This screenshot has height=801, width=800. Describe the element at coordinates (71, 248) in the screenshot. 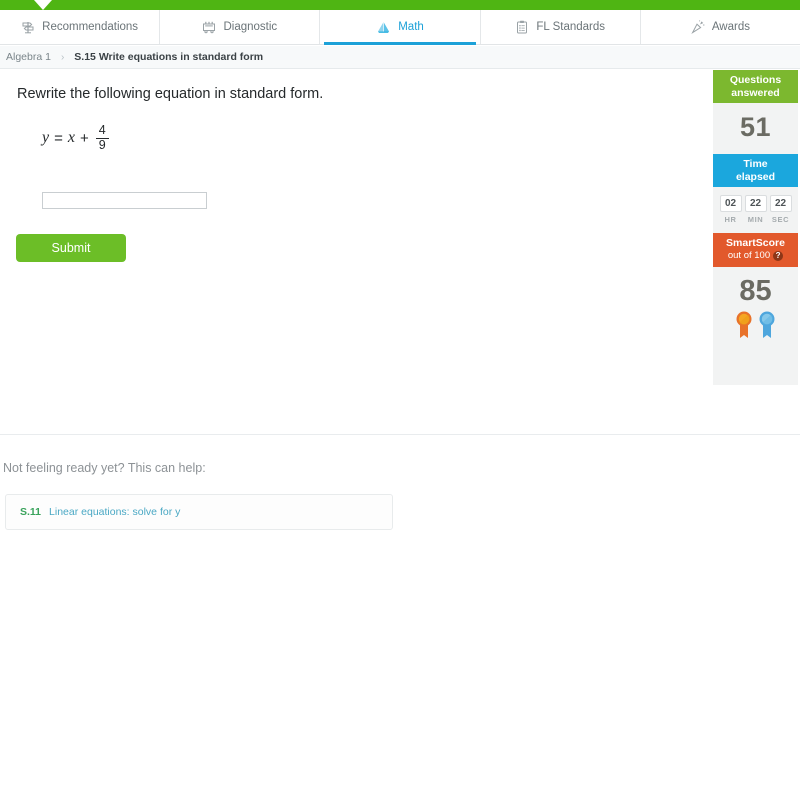

I see `submit-button: Submit` at that location.